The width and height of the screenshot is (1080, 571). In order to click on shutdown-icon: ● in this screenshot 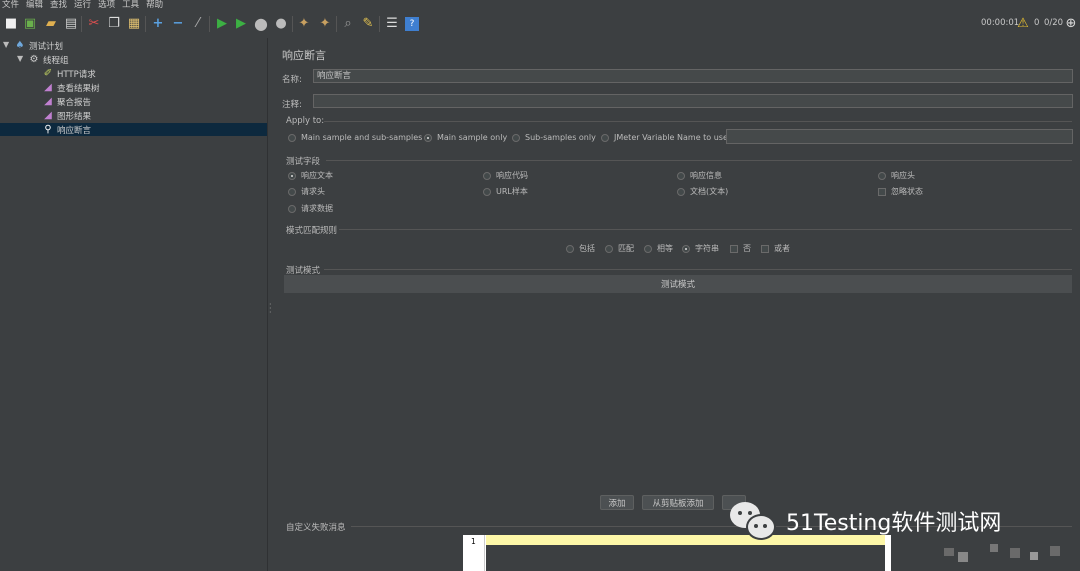, I will do `click(281, 24)`.